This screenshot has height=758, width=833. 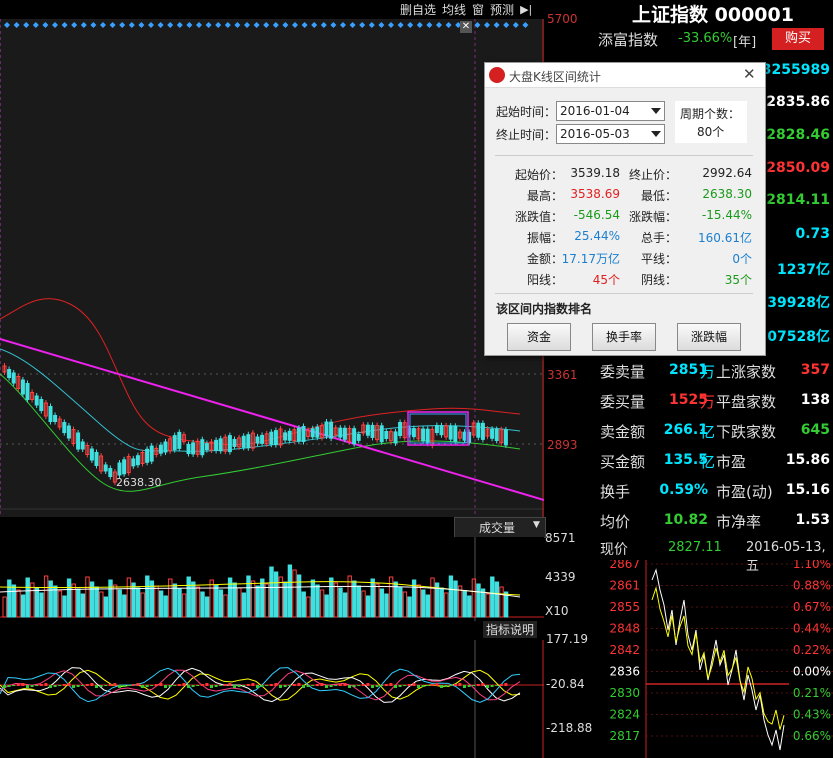 What do you see at coordinates (815, 370) in the screenshot?
I see `stat-value-right: 357` at bounding box center [815, 370].